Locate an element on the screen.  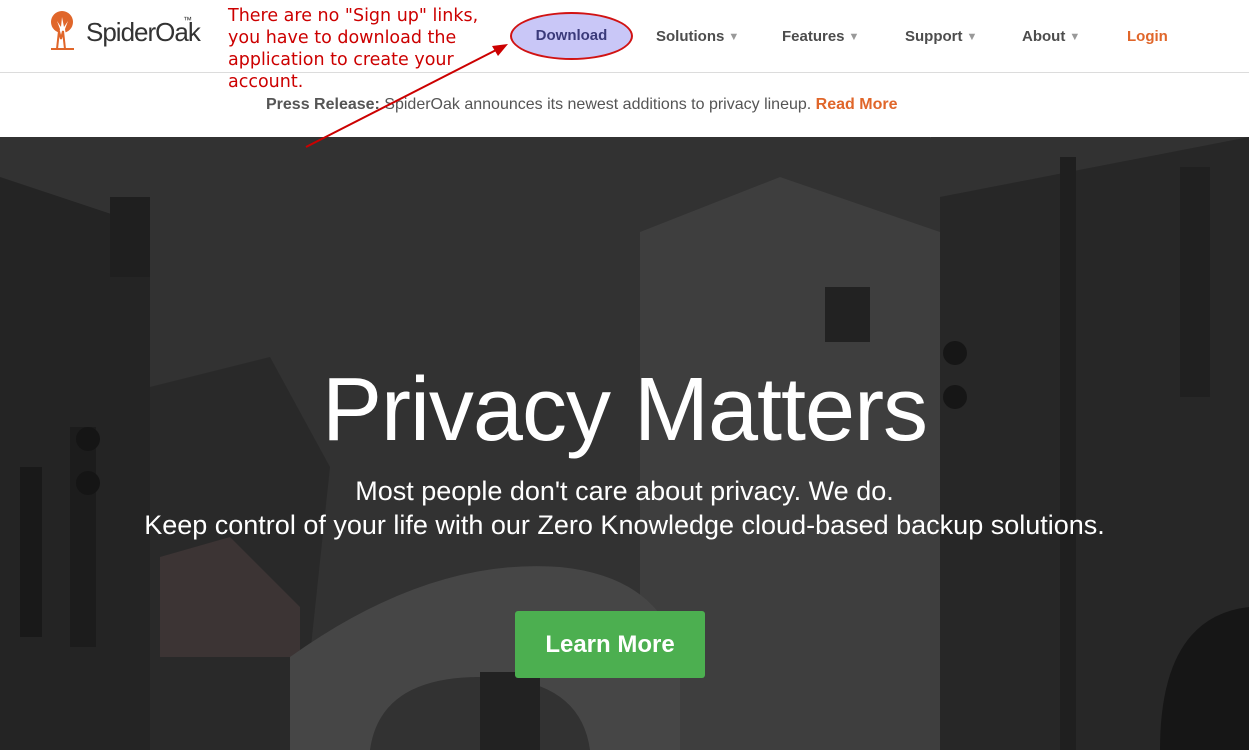
press-release-label: Press Release: is located at coordinates (323, 104).